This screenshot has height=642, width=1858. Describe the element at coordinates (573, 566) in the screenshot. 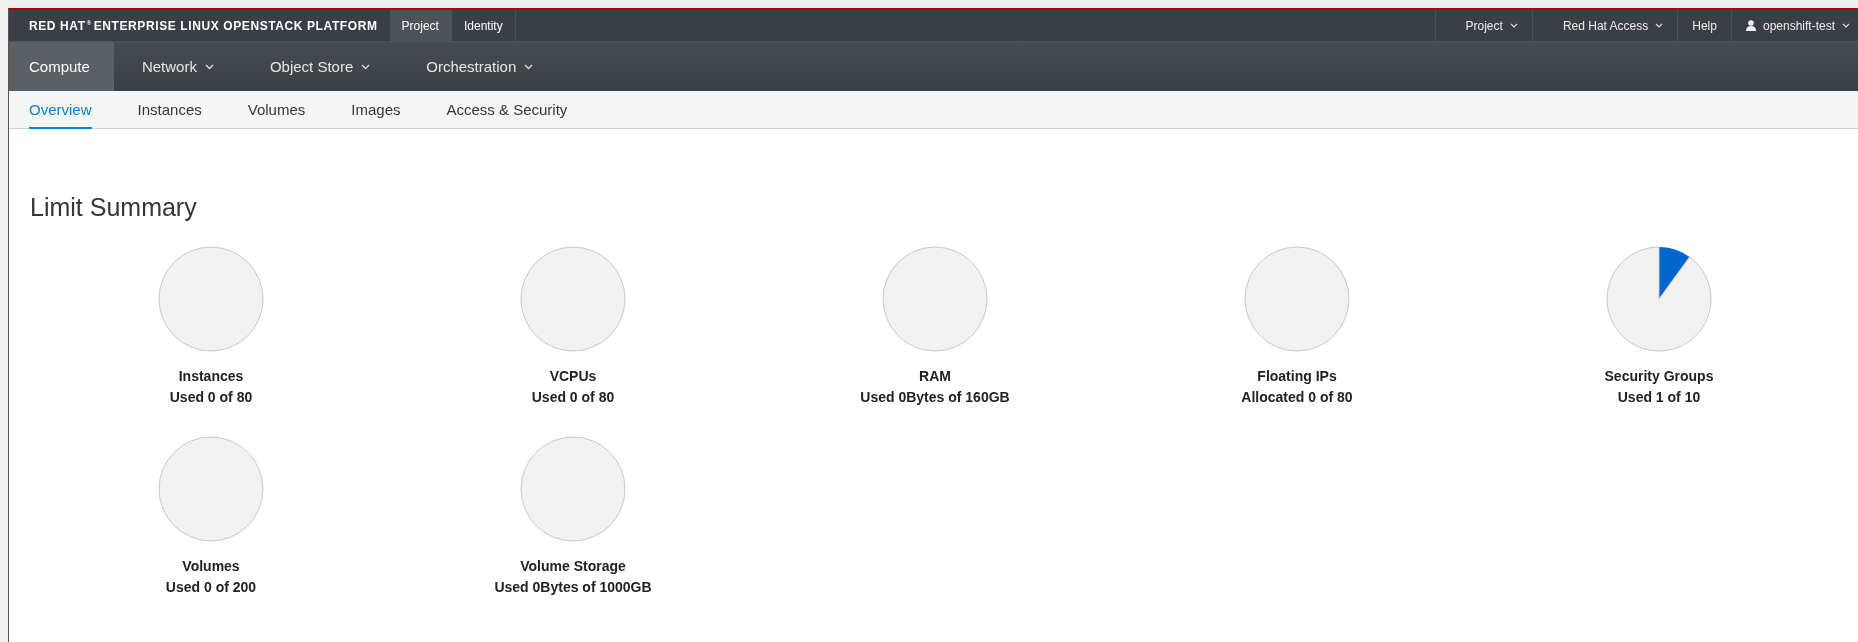

I see `limit-name: Volume Storage` at that location.